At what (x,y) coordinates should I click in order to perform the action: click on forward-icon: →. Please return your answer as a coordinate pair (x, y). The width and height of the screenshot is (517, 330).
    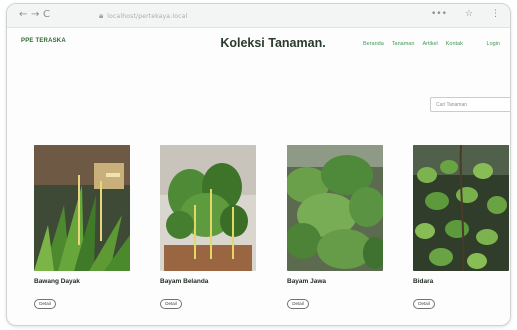
    Looking at the image, I should click on (35, 15).